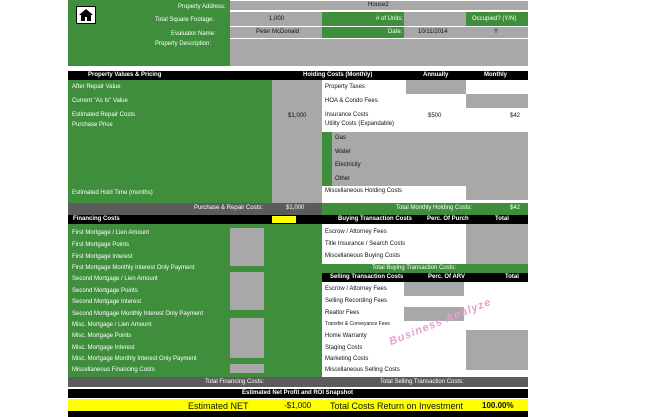  What do you see at coordinates (422, 382) in the screenshot?
I see `selling-total-label: Total Selling Transaction Costs:` at bounding box center [422, 382].